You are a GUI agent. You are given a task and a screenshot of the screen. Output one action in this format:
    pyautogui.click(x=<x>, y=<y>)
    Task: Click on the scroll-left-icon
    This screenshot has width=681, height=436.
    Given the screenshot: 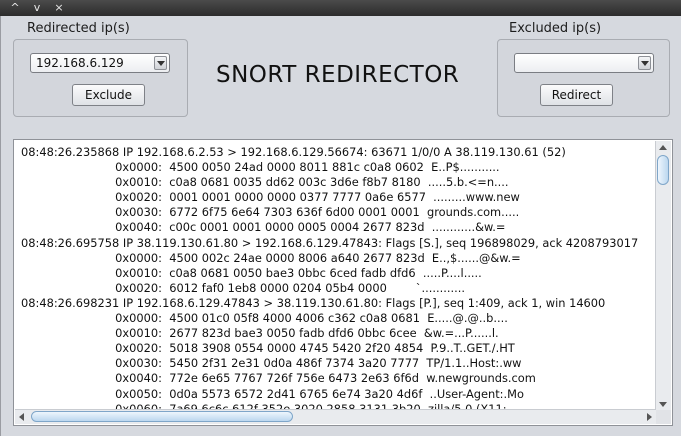 What is the action you would take?
    pyautogui.click(x=21, y=417)
    